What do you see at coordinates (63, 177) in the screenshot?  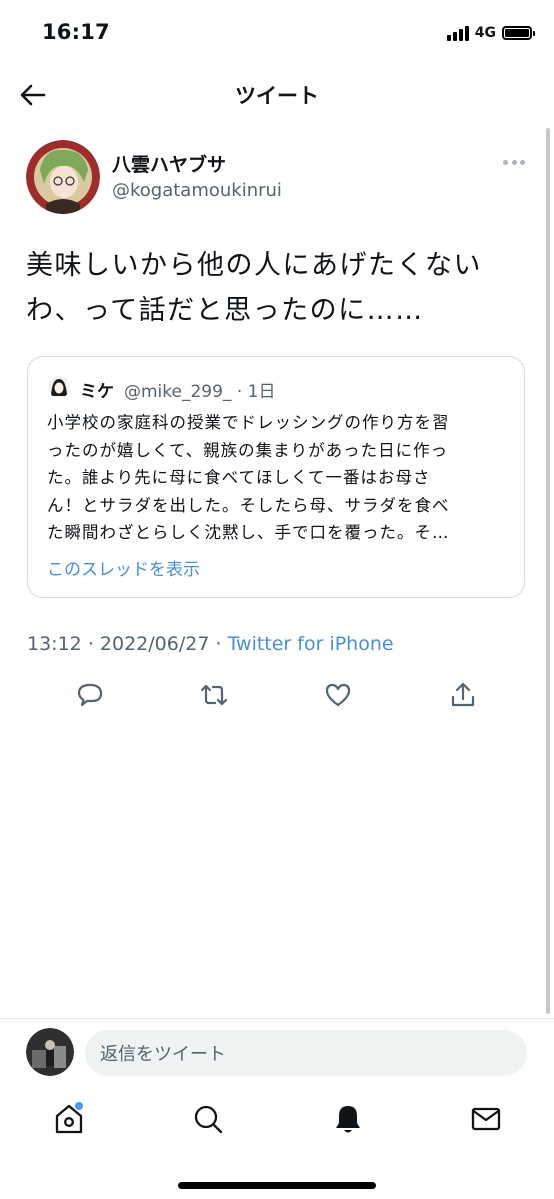 I see `author-avatar` at bounding box center [63, 177].